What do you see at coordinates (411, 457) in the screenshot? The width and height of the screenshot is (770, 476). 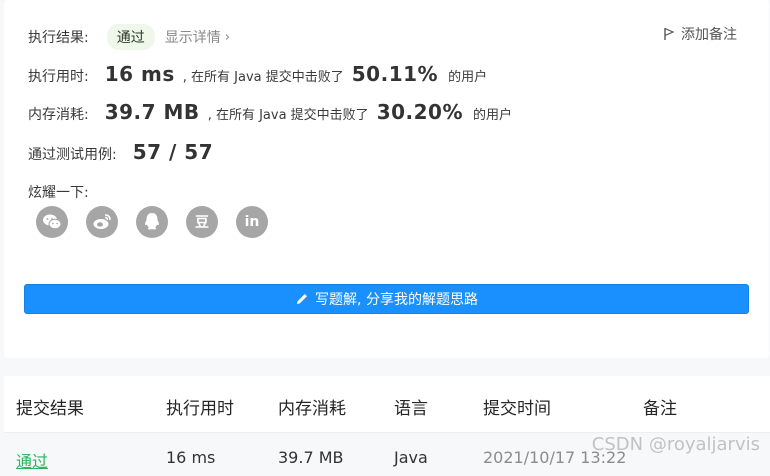 I see `row-language: Java` at bounding box center [411, 457].